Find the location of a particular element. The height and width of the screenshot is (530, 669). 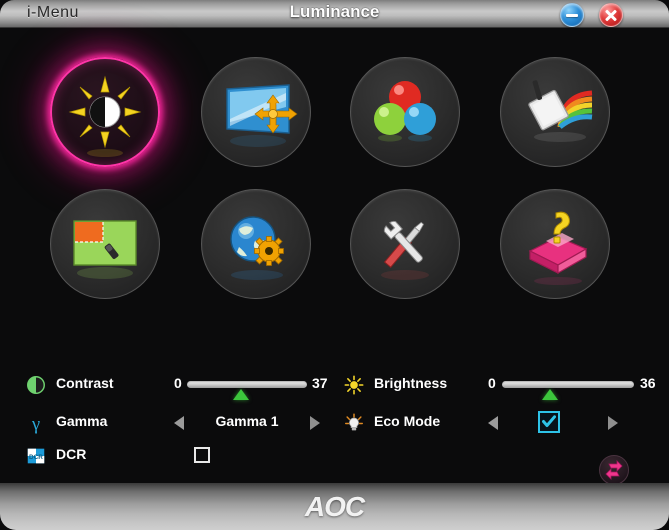

switch-mode-button is located at coordinates (614, 470).